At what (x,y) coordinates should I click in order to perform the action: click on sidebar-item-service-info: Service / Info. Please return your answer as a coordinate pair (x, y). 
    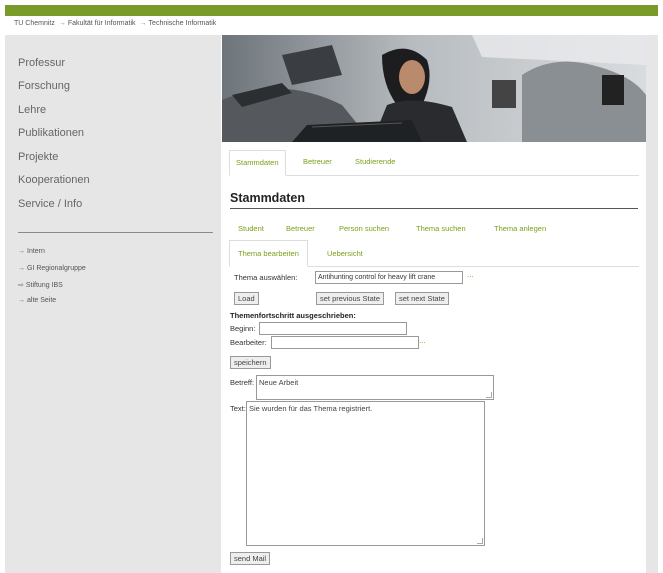
    Looking at the image, I should click on (50, 204).